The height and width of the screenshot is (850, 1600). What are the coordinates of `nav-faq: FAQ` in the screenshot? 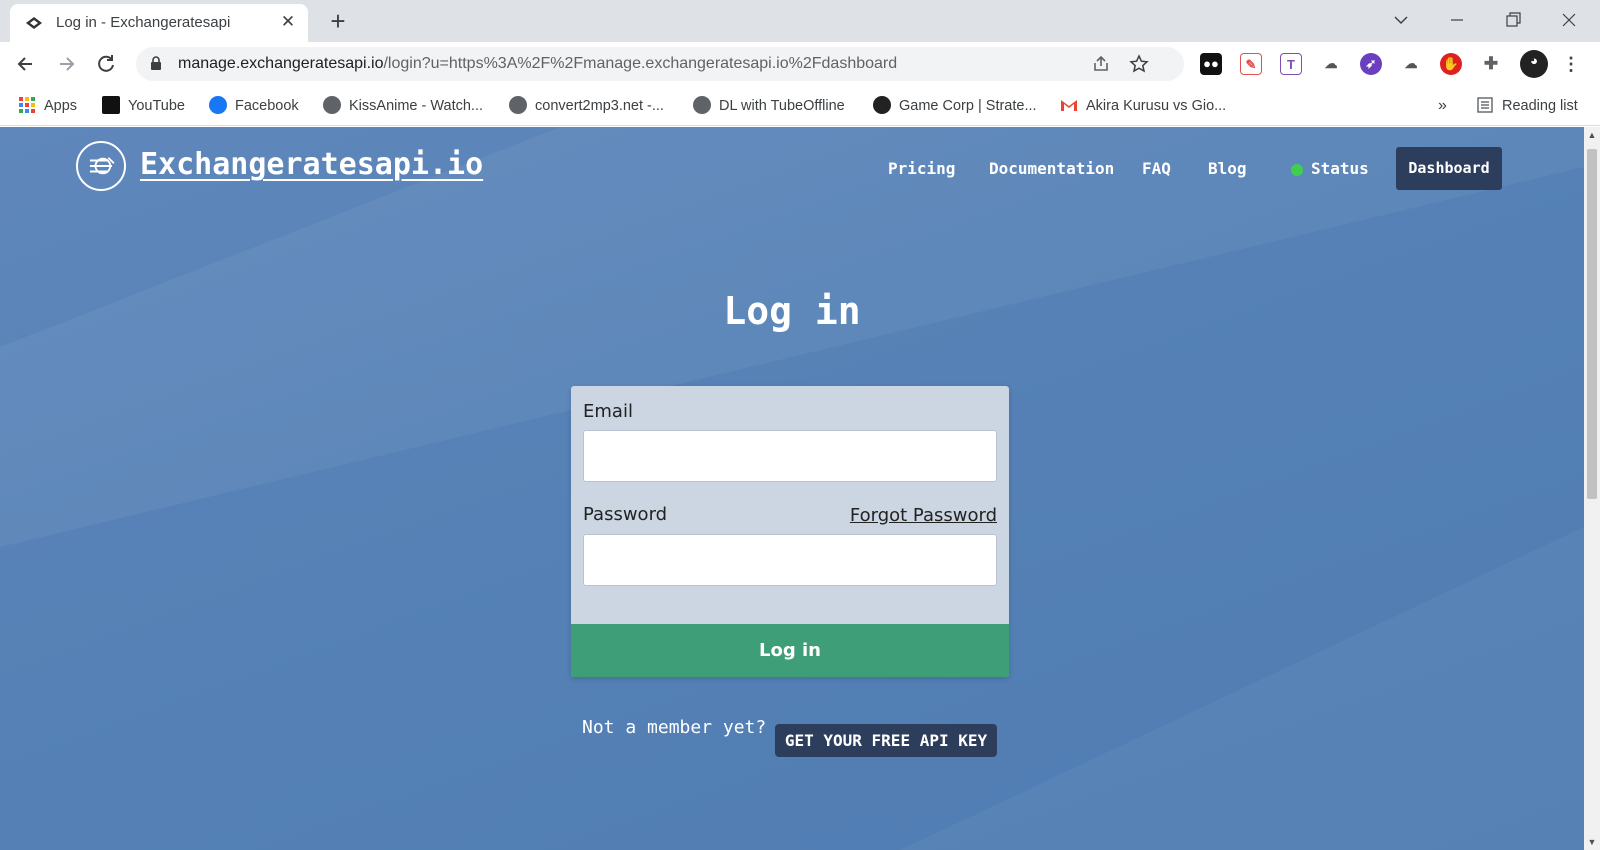 It's located at (1156, 168).